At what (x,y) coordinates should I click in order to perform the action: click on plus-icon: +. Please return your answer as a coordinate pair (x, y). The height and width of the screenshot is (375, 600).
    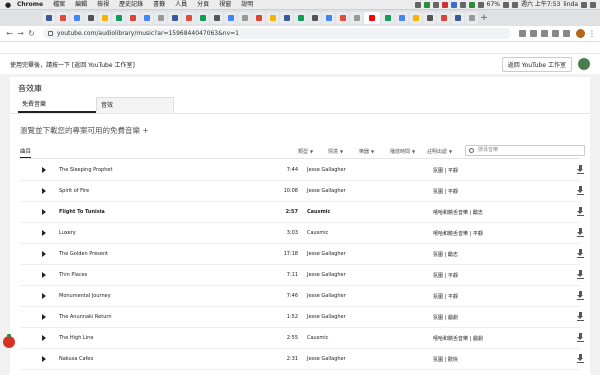
    Looking at the image, I should click on (145, 130).